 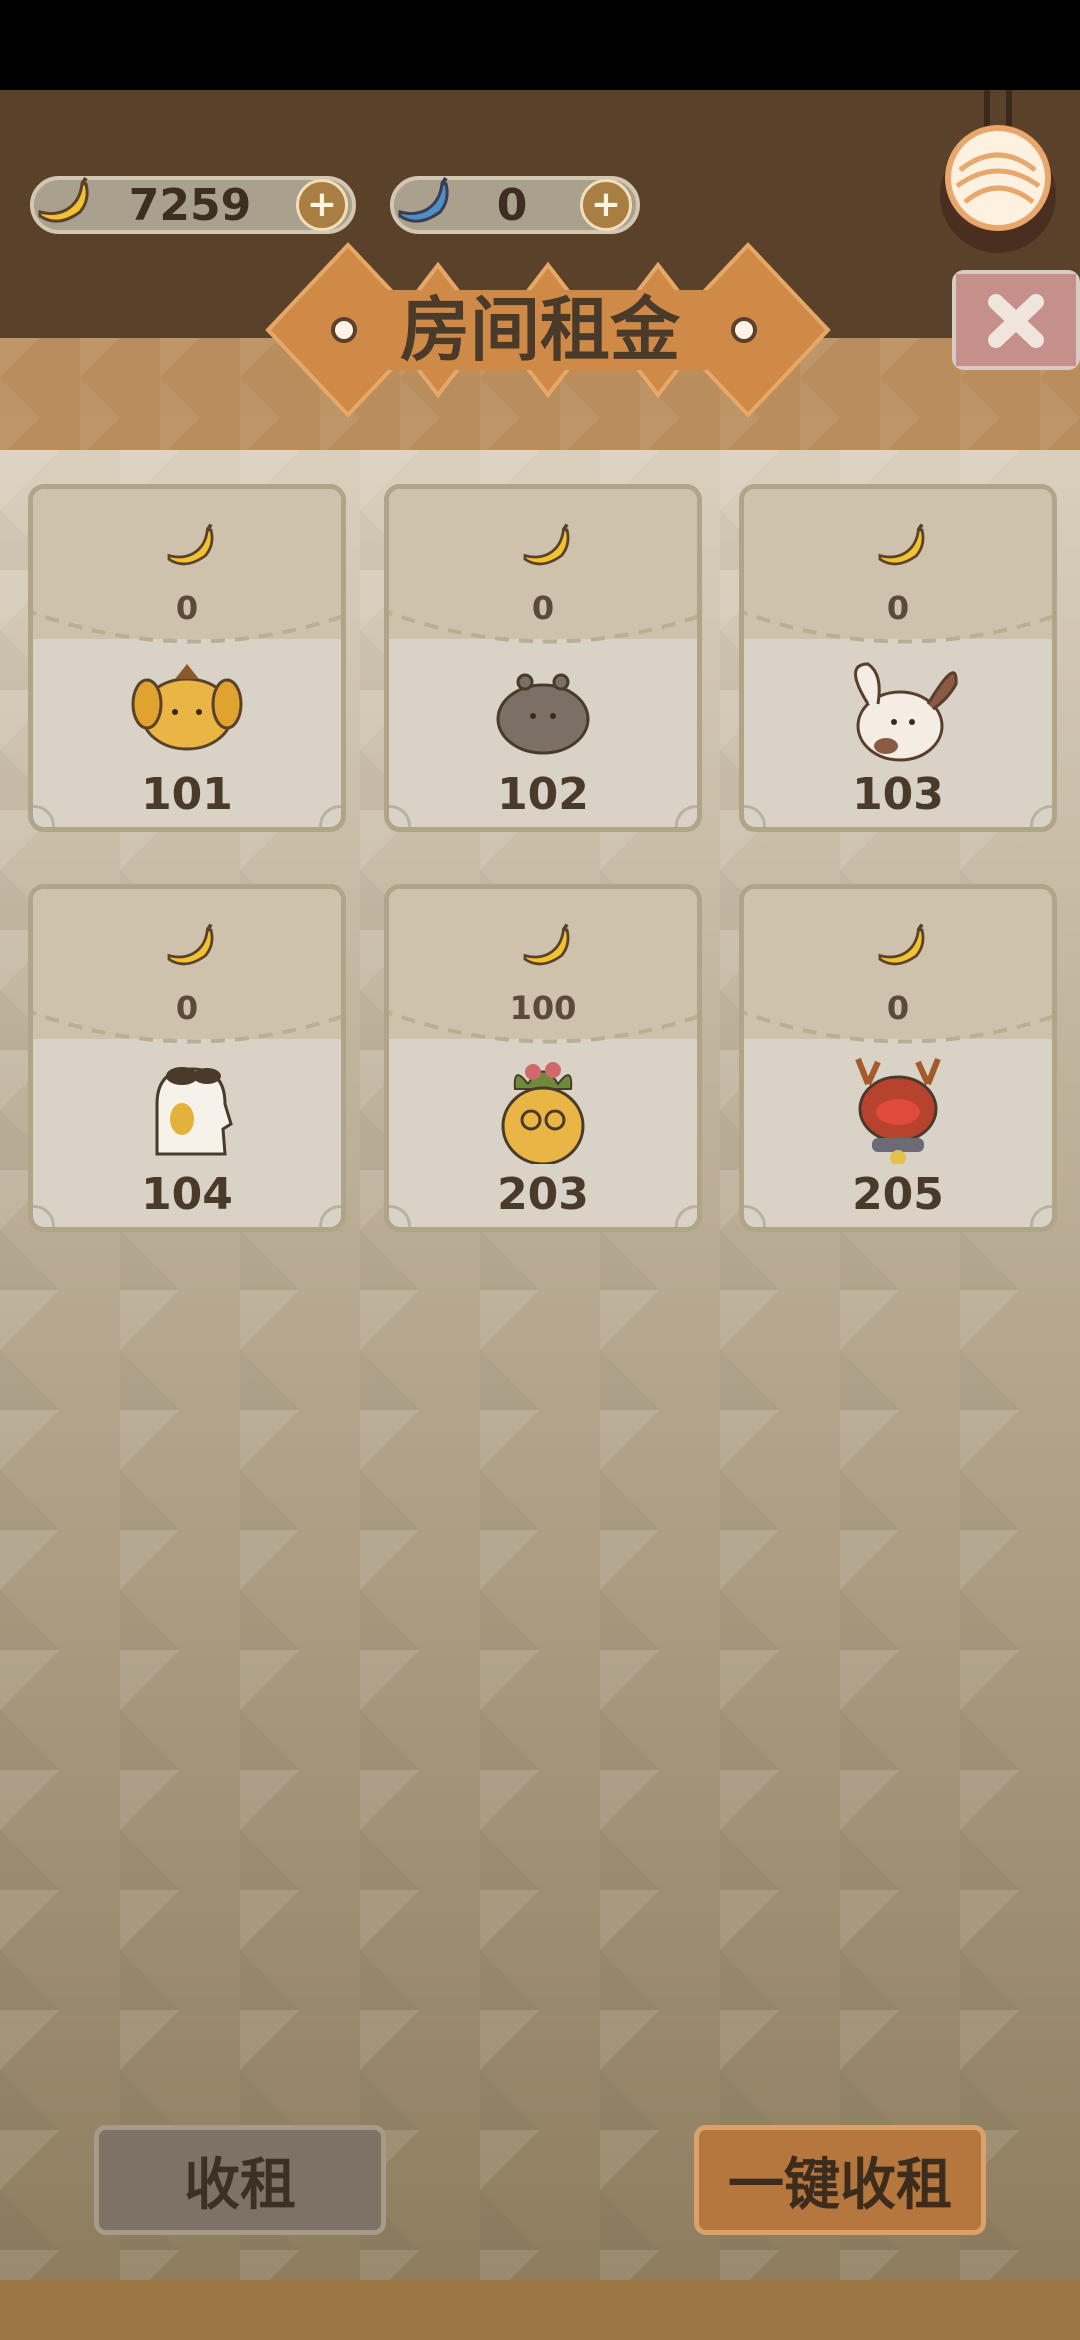 I want to click on spotted-bunny-pet, so click(x=906, y=712).